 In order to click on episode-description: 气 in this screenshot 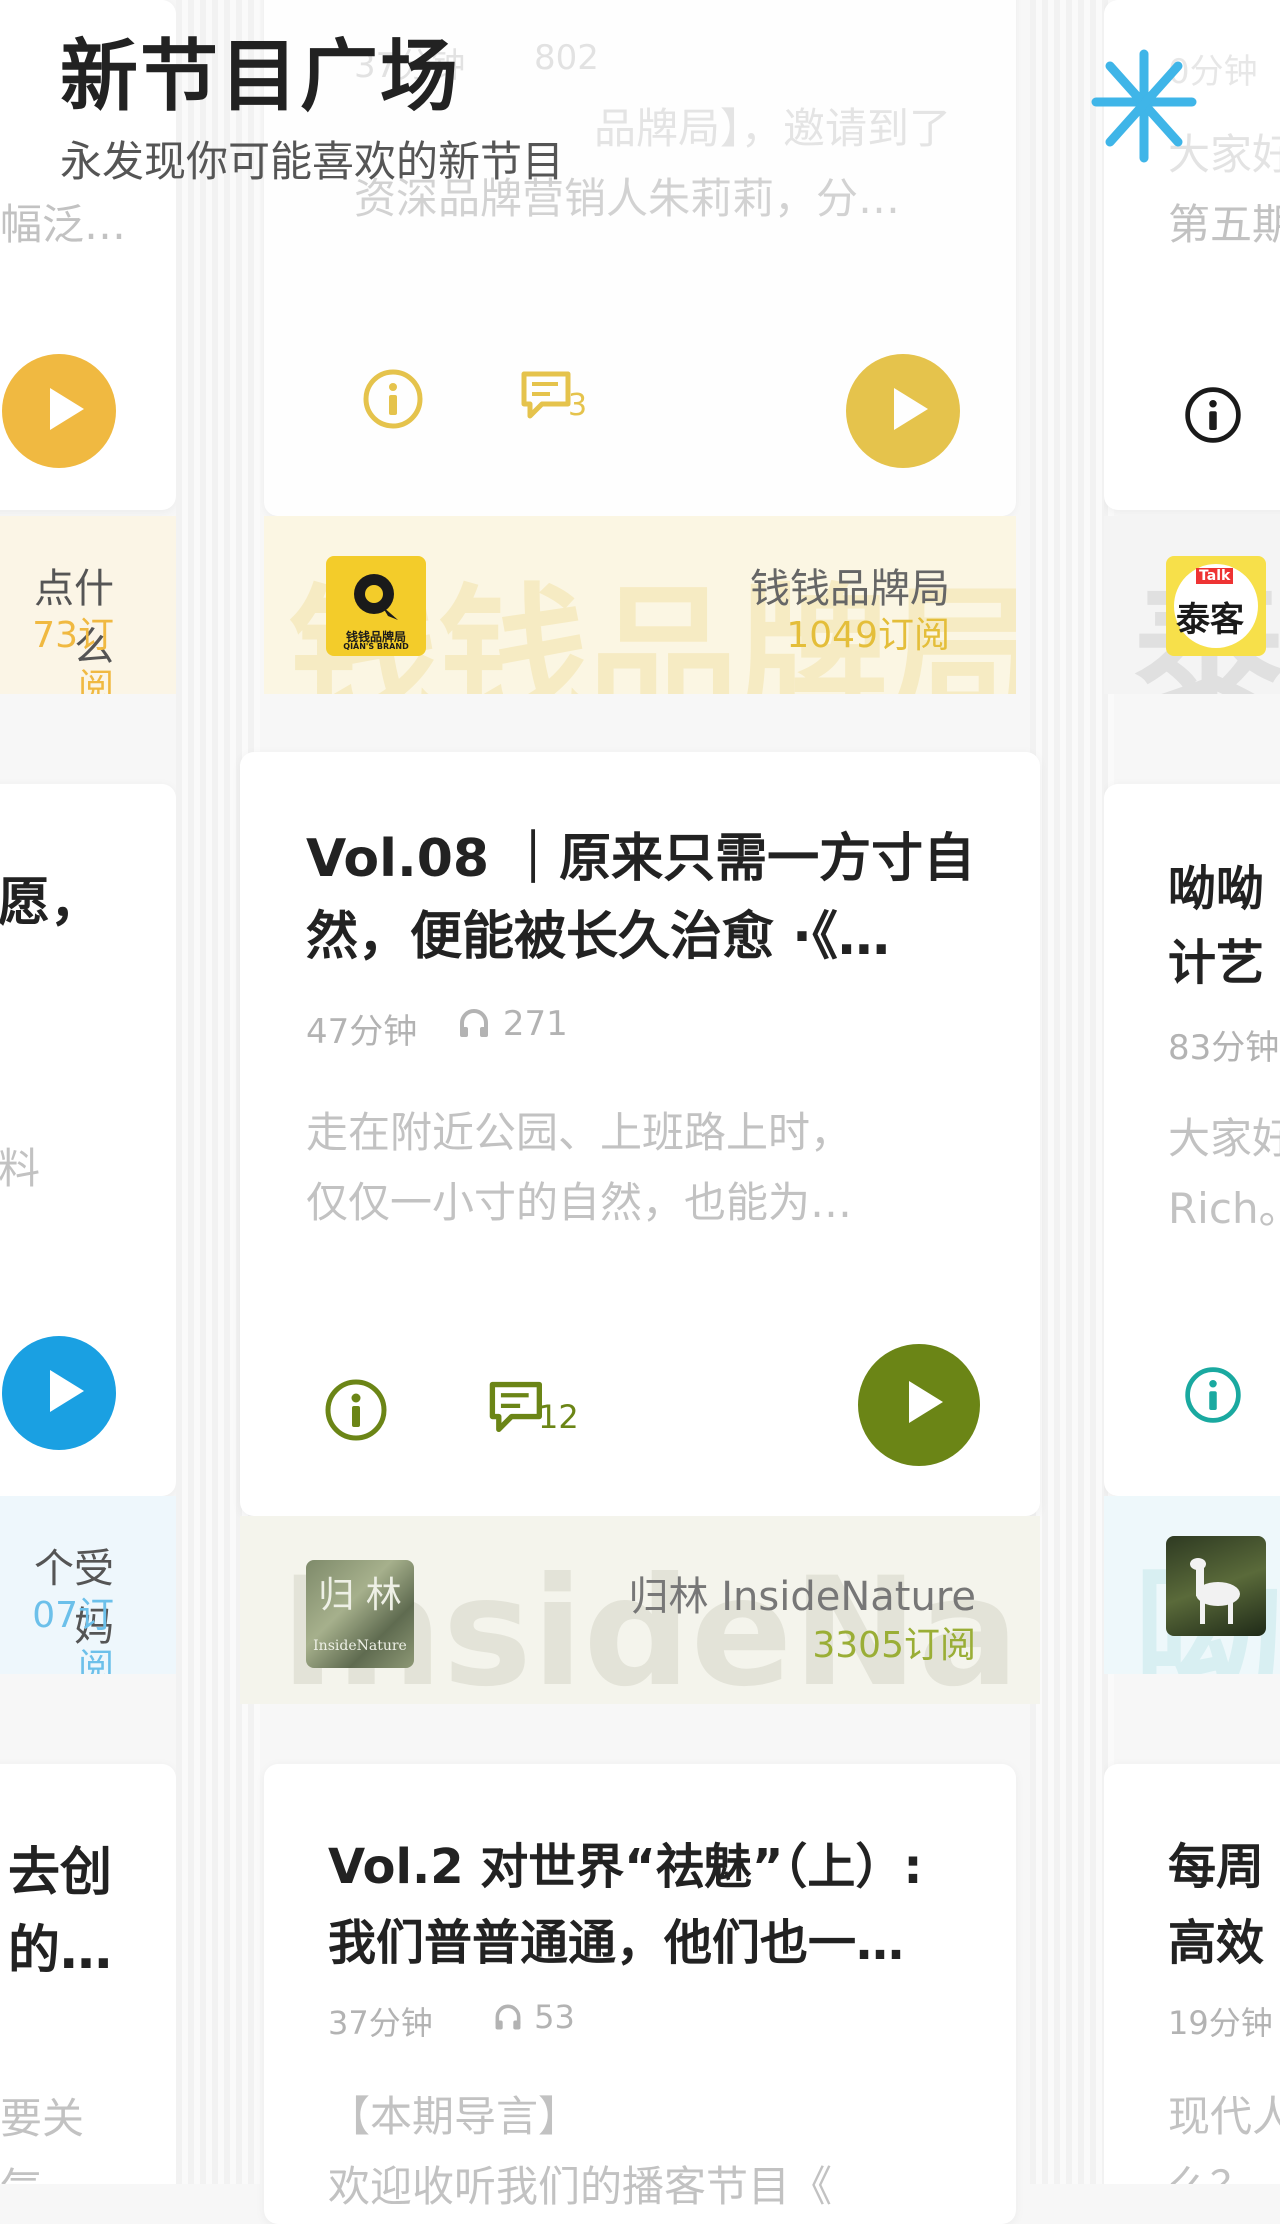, I will do `click(21, 2169)`.